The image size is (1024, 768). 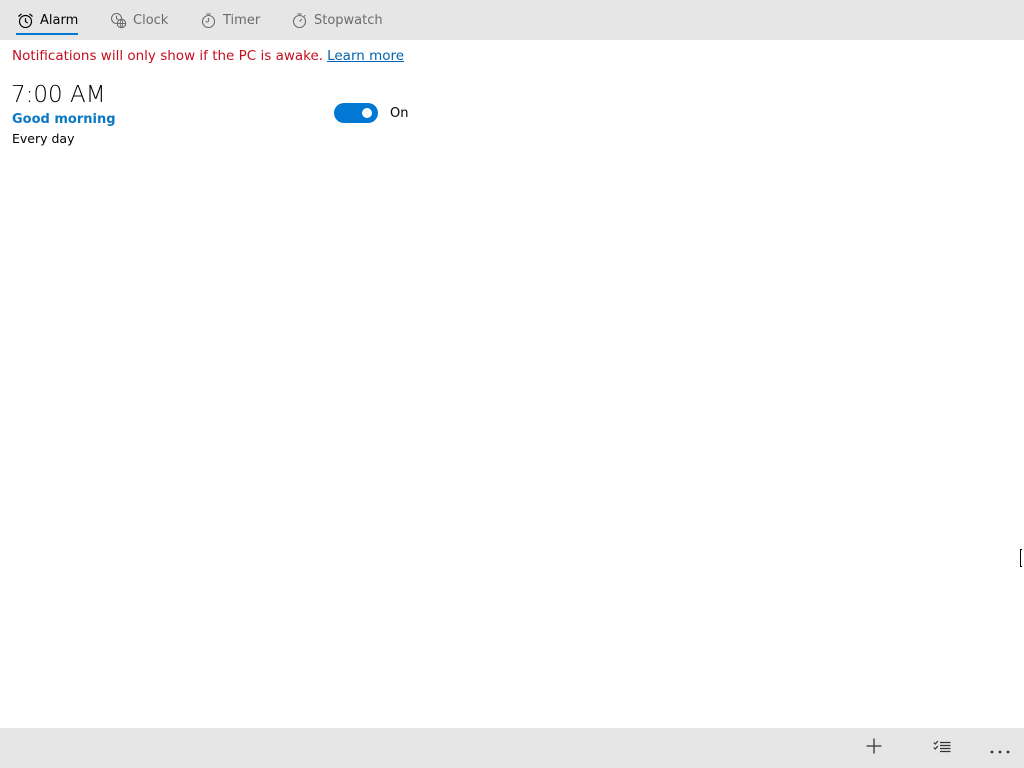 I want to click on alarm-toggle-label: On, so click(x=399, y=113).